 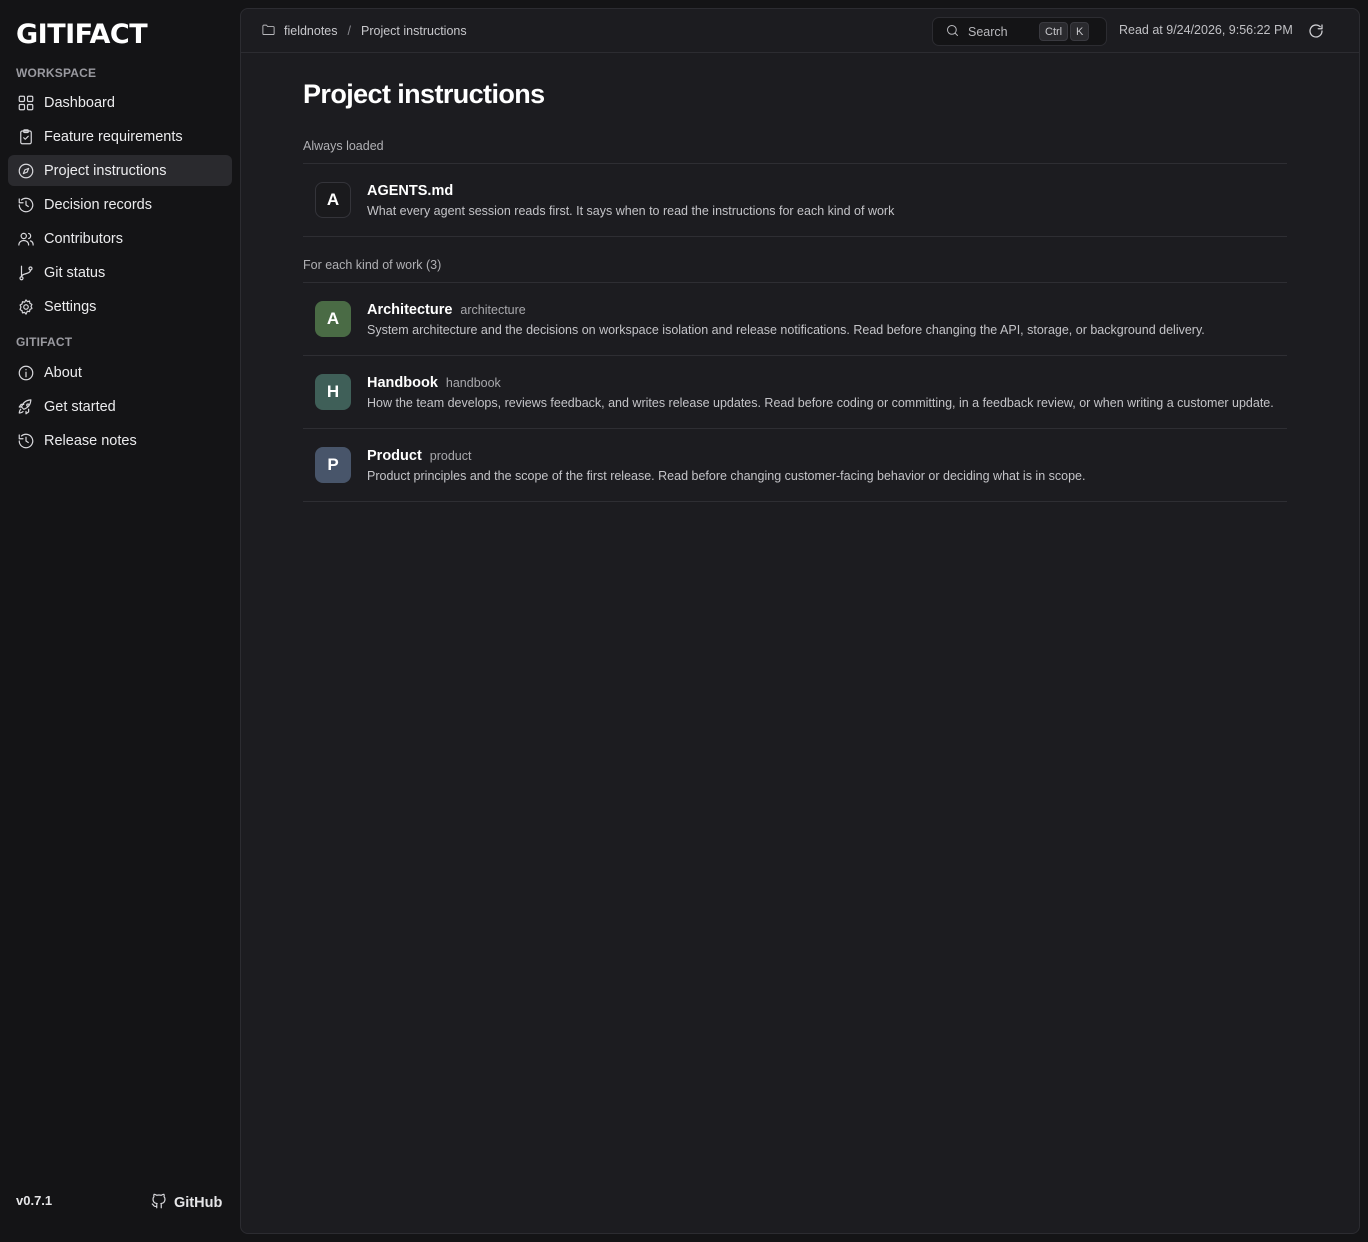 I want to click on instruction-slug: handbook, so click(x=473, y=383).